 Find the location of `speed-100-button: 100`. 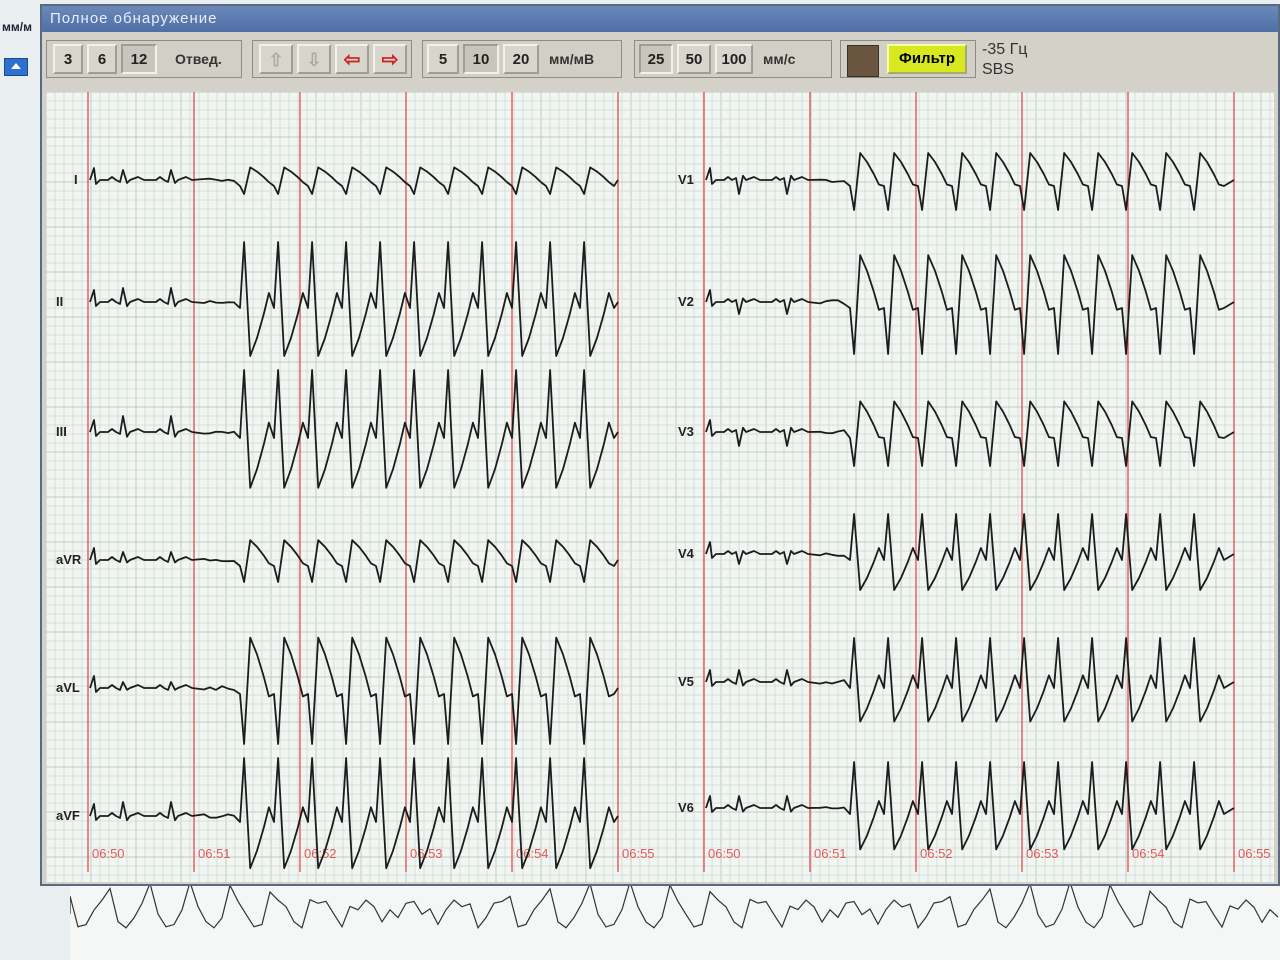

speed-100-button: 100 is located at coordinates (734, 59).